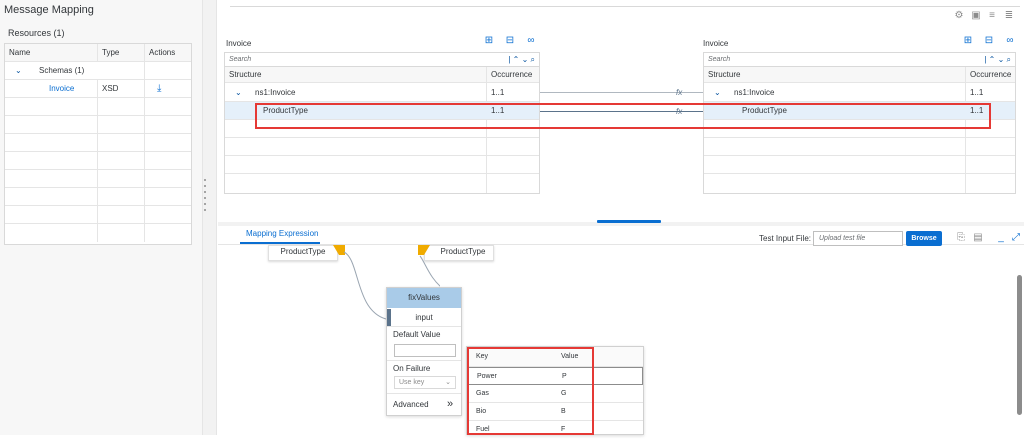 Image resolution: width=1024 pixels, height=439 pixels. What do you see at coordinates (716, 43) in the screenshot?
I see `target-title: Invoice` at bounding box center [716, 43].